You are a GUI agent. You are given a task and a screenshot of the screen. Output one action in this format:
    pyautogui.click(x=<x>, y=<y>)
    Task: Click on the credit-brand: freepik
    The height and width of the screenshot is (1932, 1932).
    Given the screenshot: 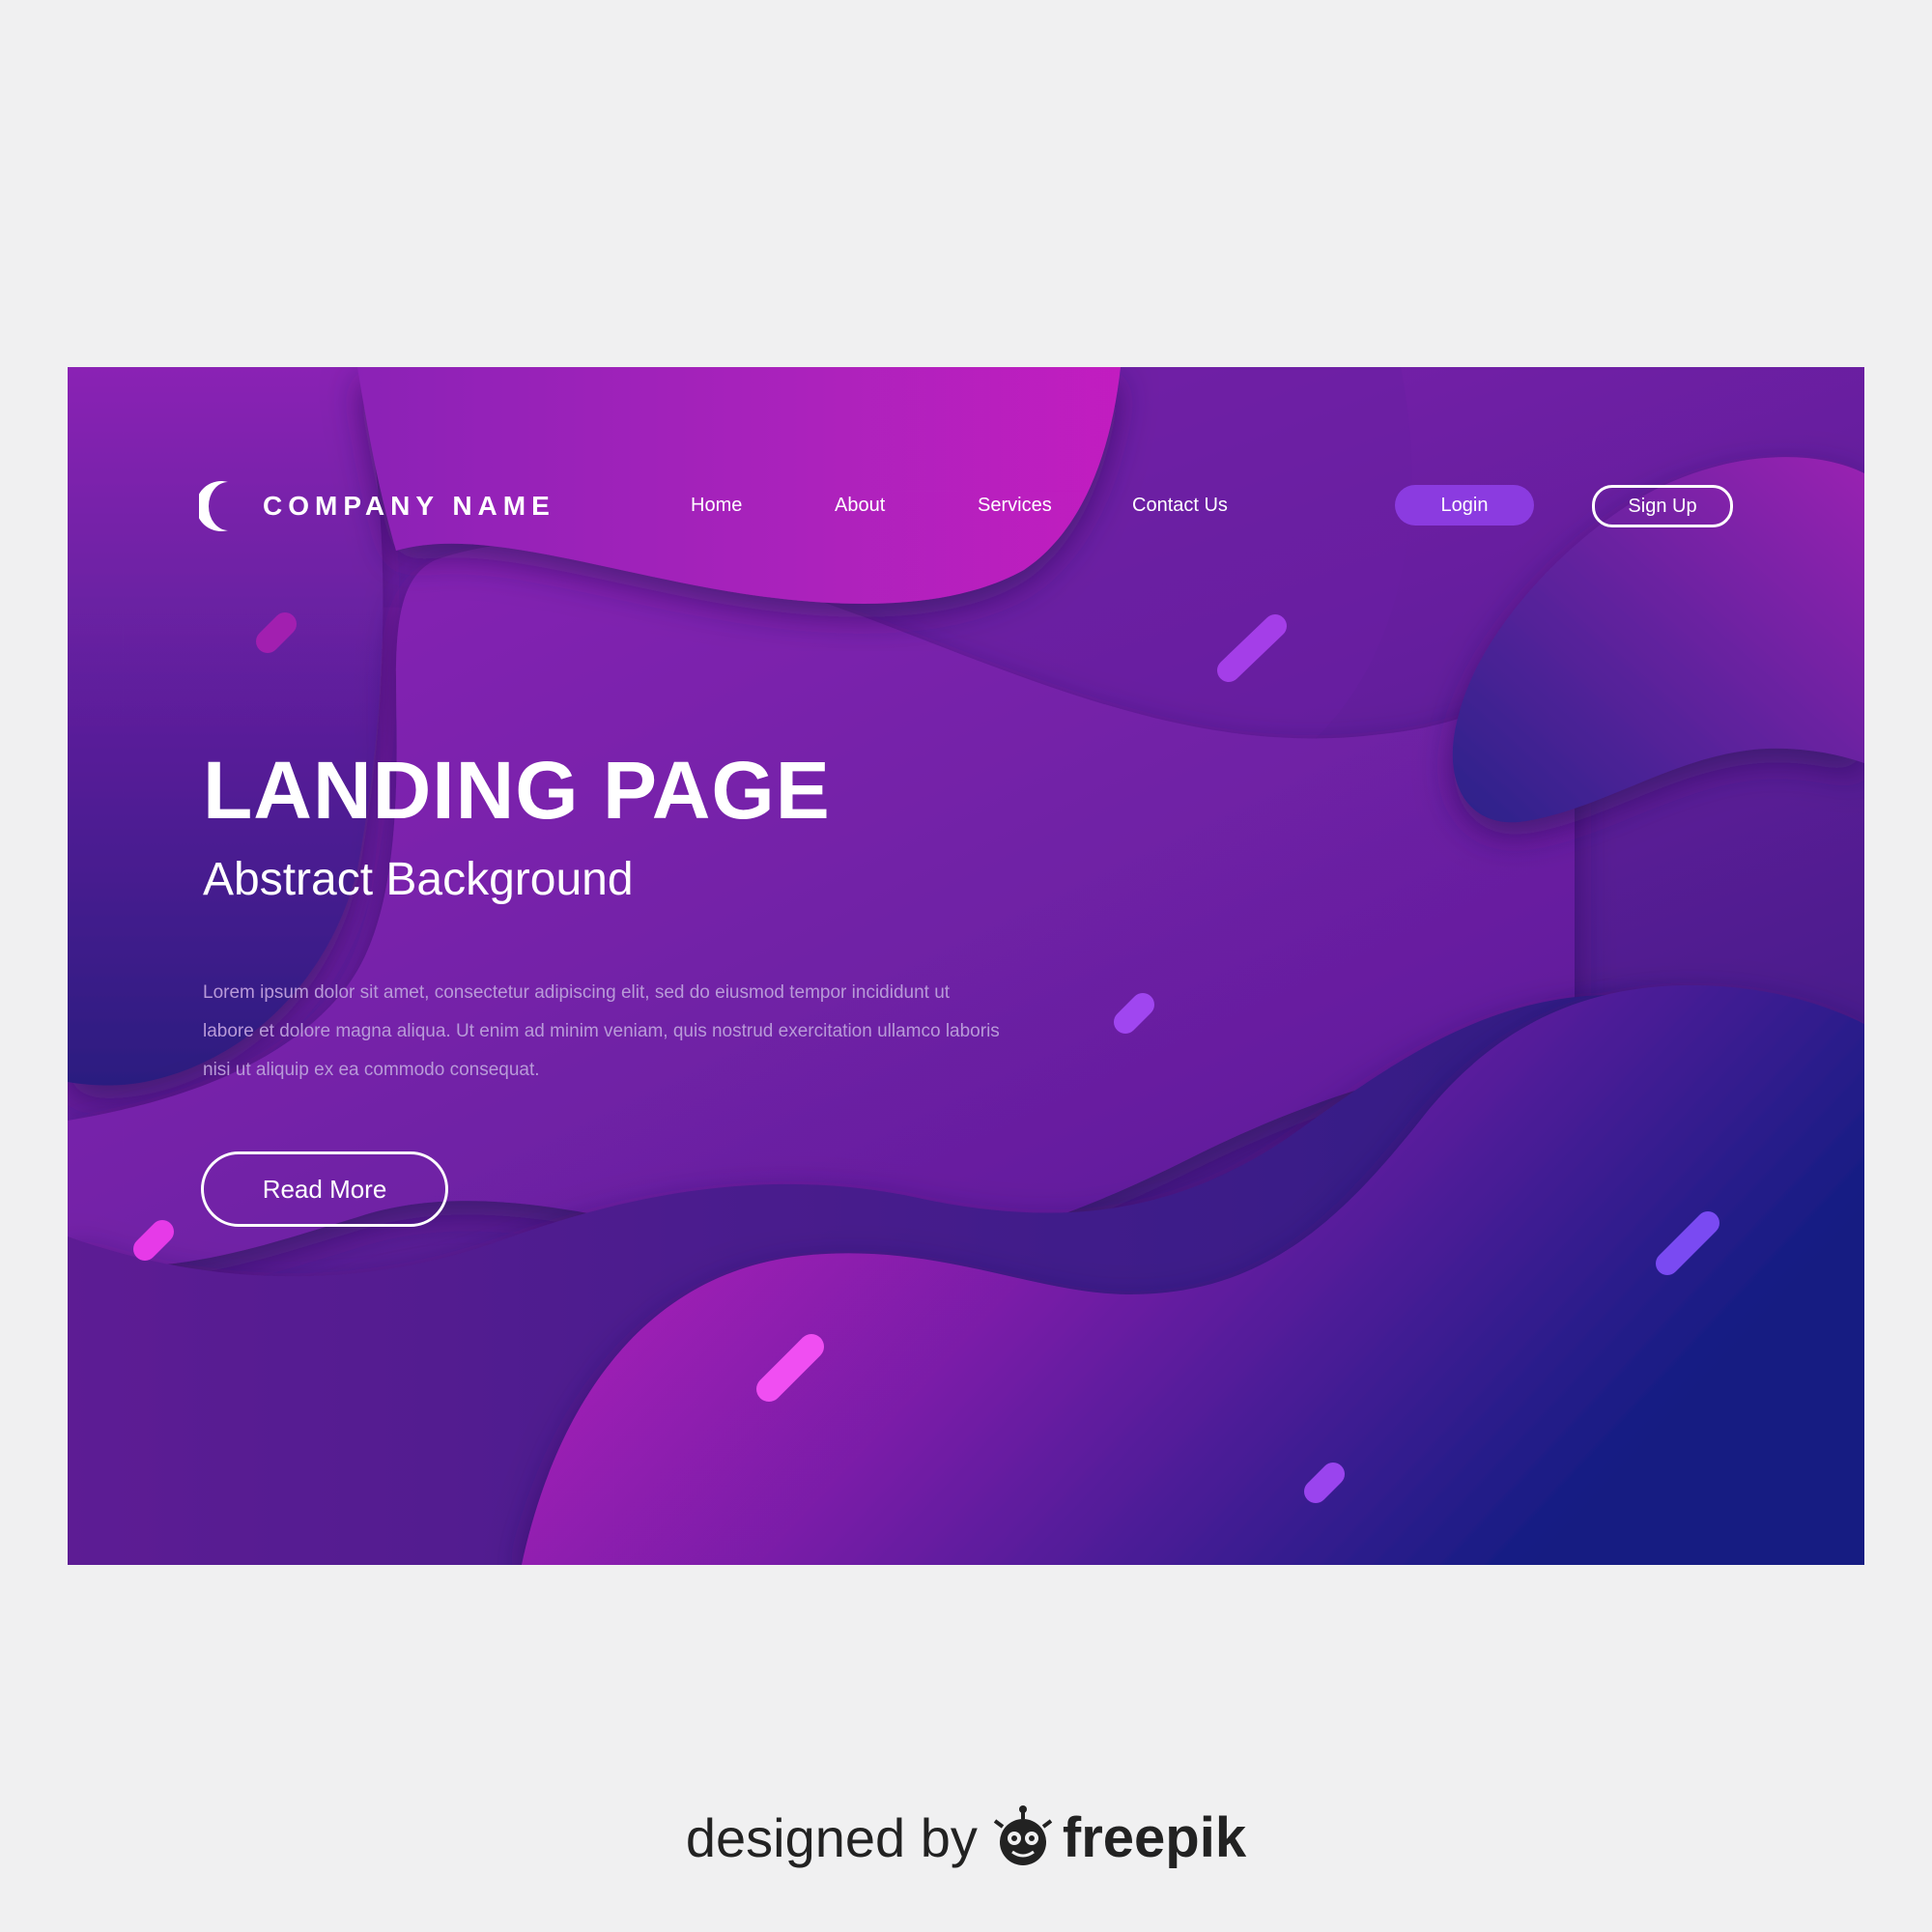 What is the action you would take?
    pyautogui.click(x=1154, y=1837)
    